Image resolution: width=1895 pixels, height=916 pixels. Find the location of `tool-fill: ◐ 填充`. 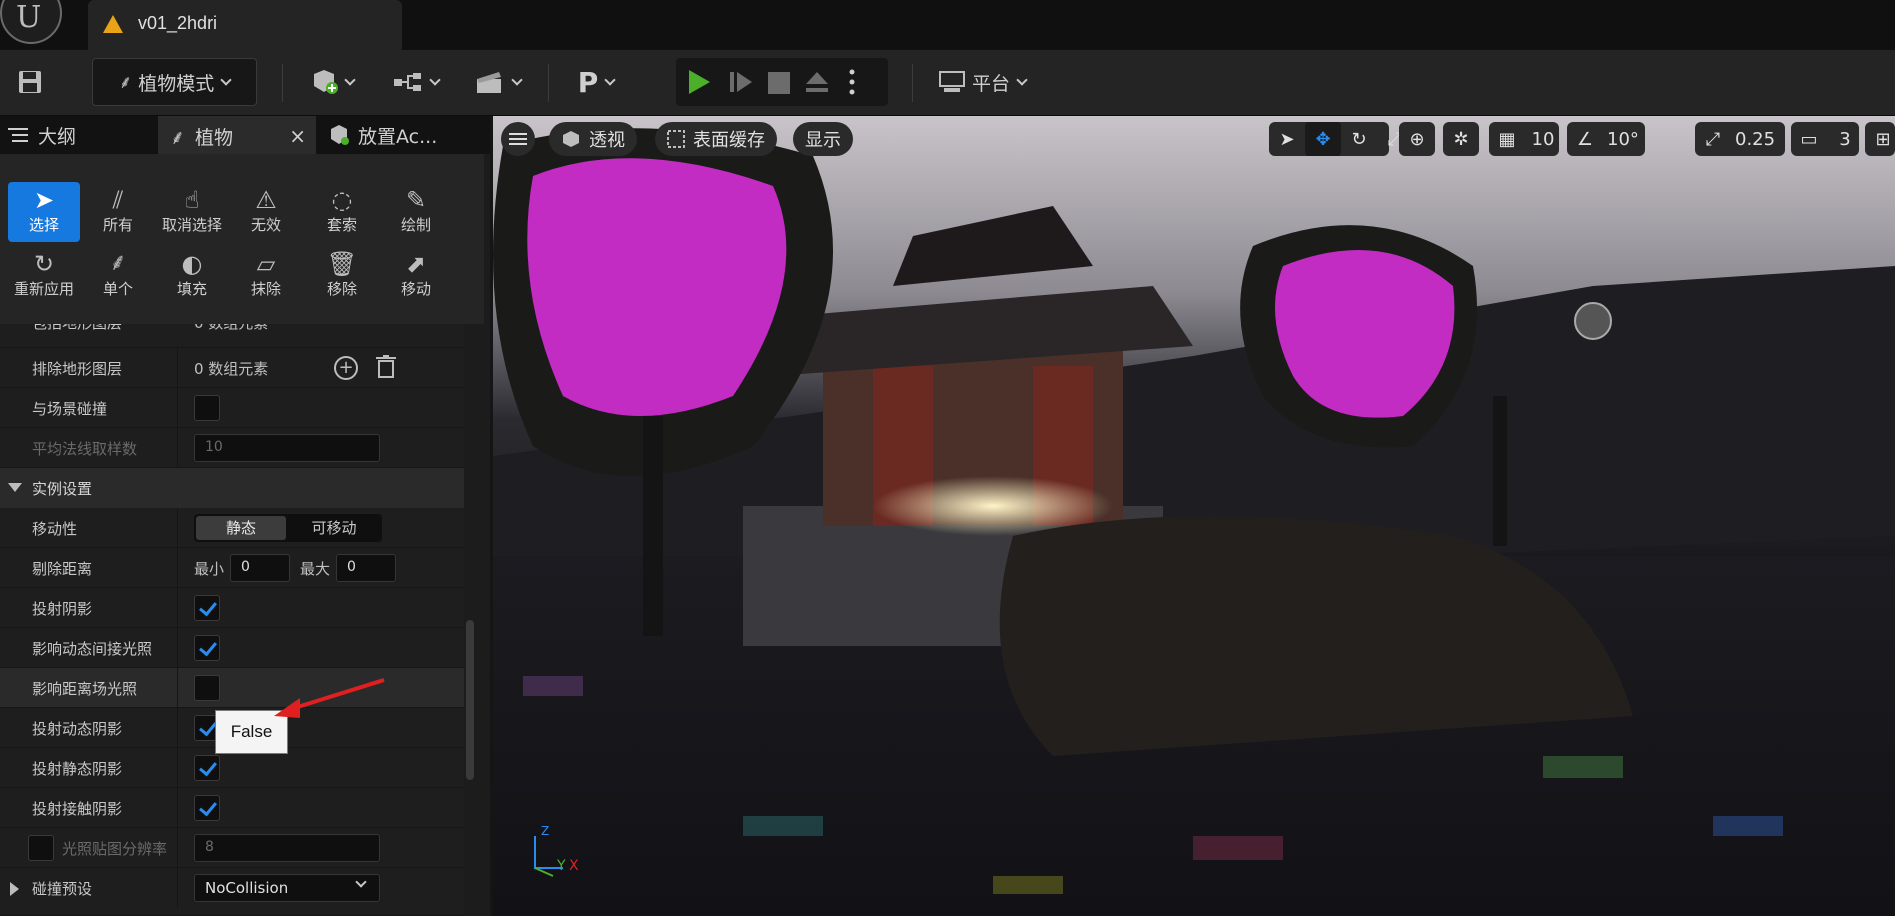

tool-fill: ◐ 填充 is located at coordinates (192, 276).